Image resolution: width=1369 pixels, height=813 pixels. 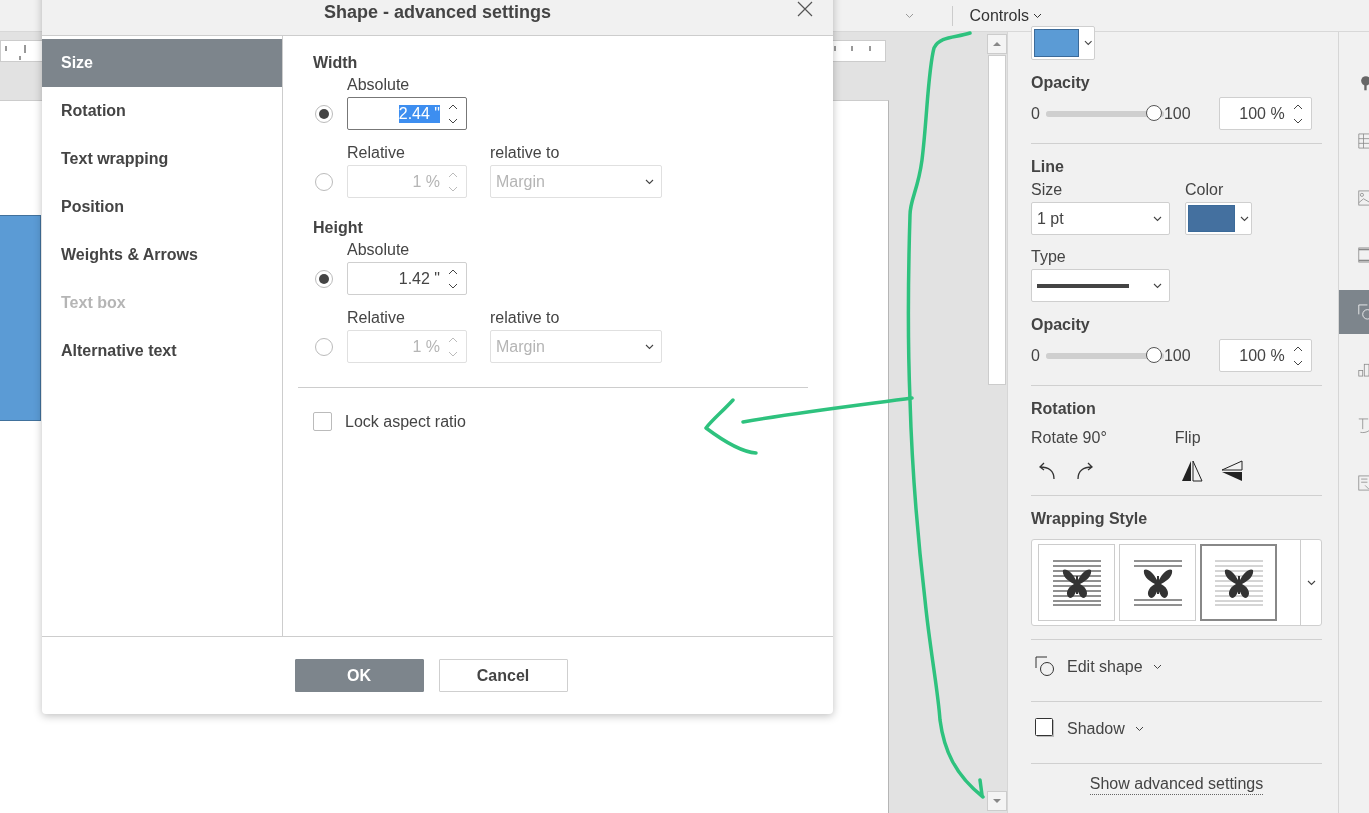 I want to click on wrap-behind-icon, so click(x=1238, y=582).